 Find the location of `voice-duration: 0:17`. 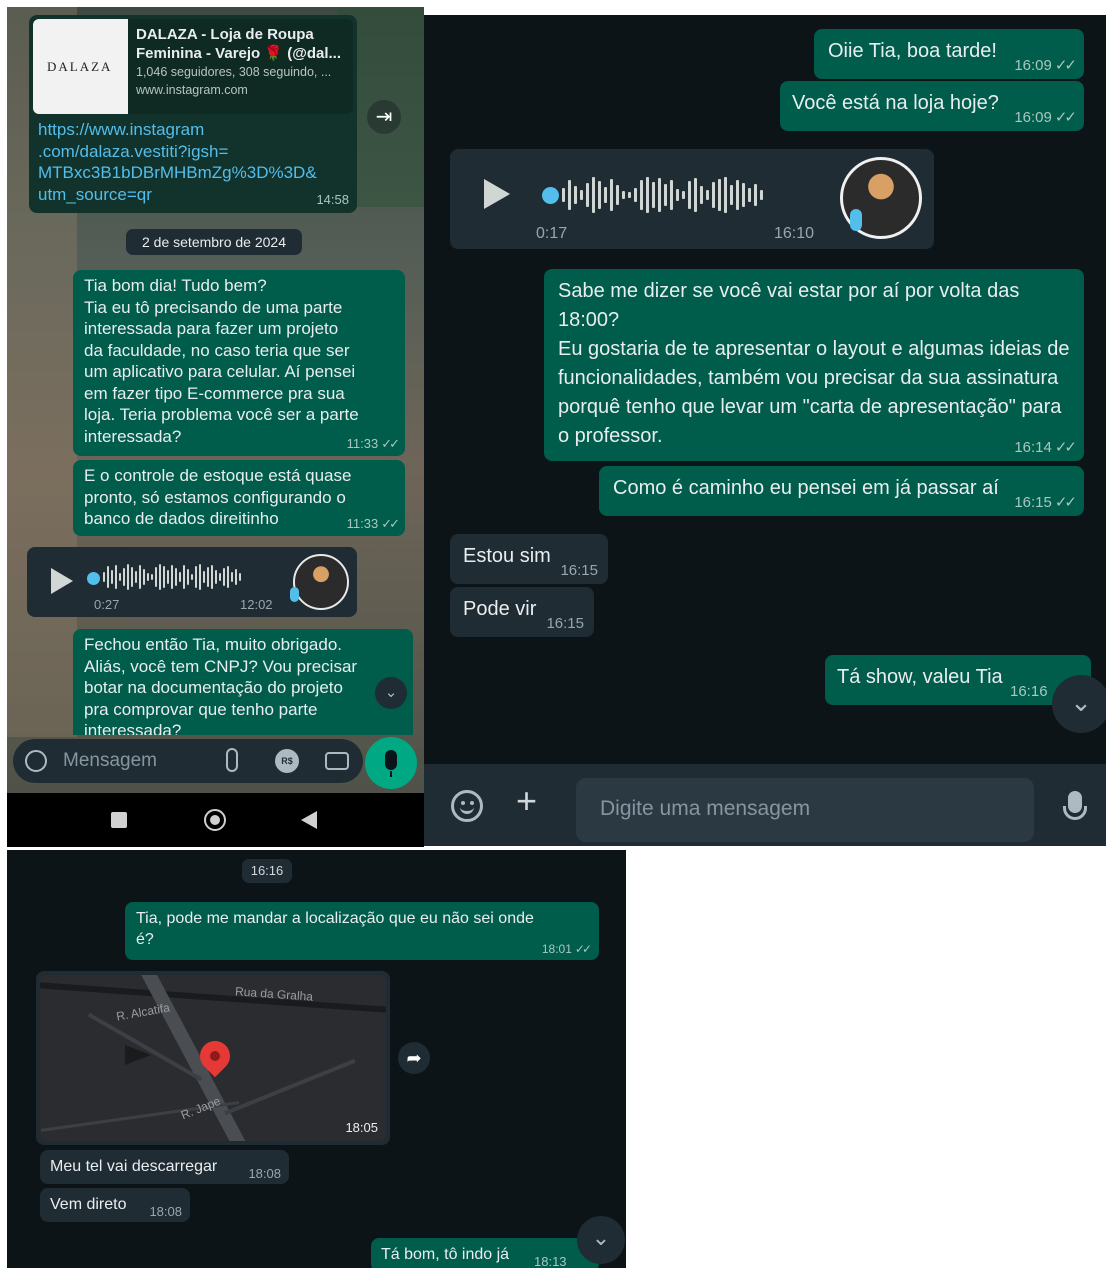

voice-duration: 0:17 is located at coordinates (552, 233).